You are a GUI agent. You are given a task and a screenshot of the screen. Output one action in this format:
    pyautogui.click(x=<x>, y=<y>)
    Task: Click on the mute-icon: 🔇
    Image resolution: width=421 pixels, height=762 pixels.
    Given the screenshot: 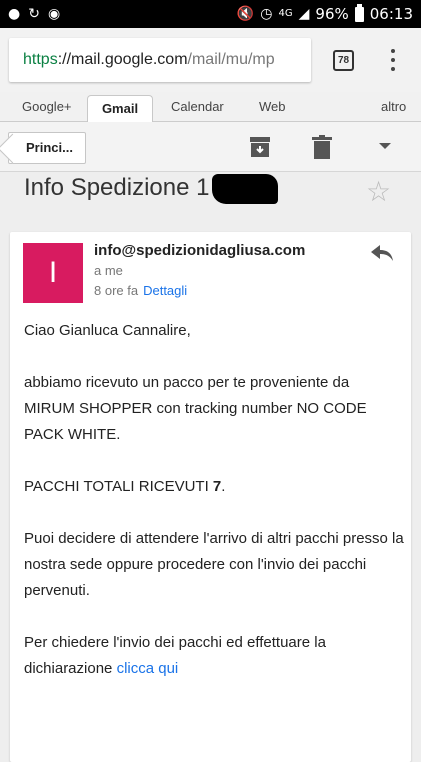 What is the action you would take?
    pyautogui.click(x=245, y=14)
    